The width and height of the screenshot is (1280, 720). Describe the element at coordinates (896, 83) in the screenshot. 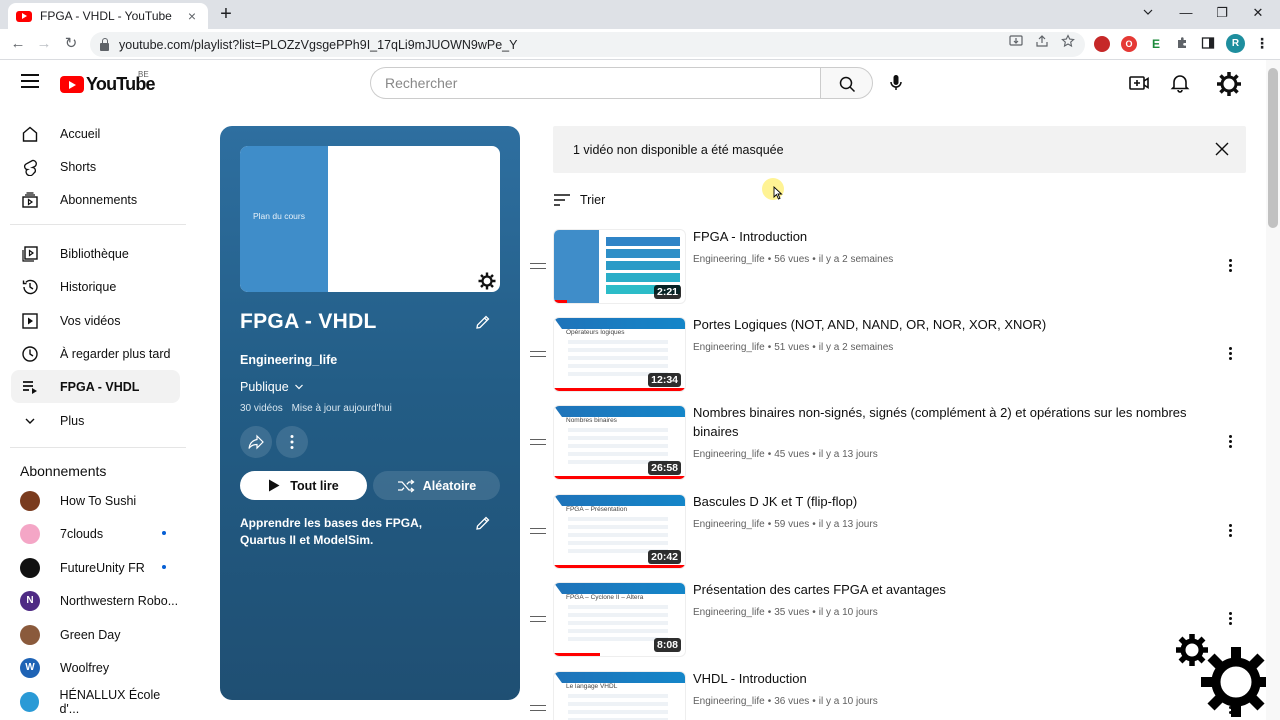

I see `voice-search-button` at that location.